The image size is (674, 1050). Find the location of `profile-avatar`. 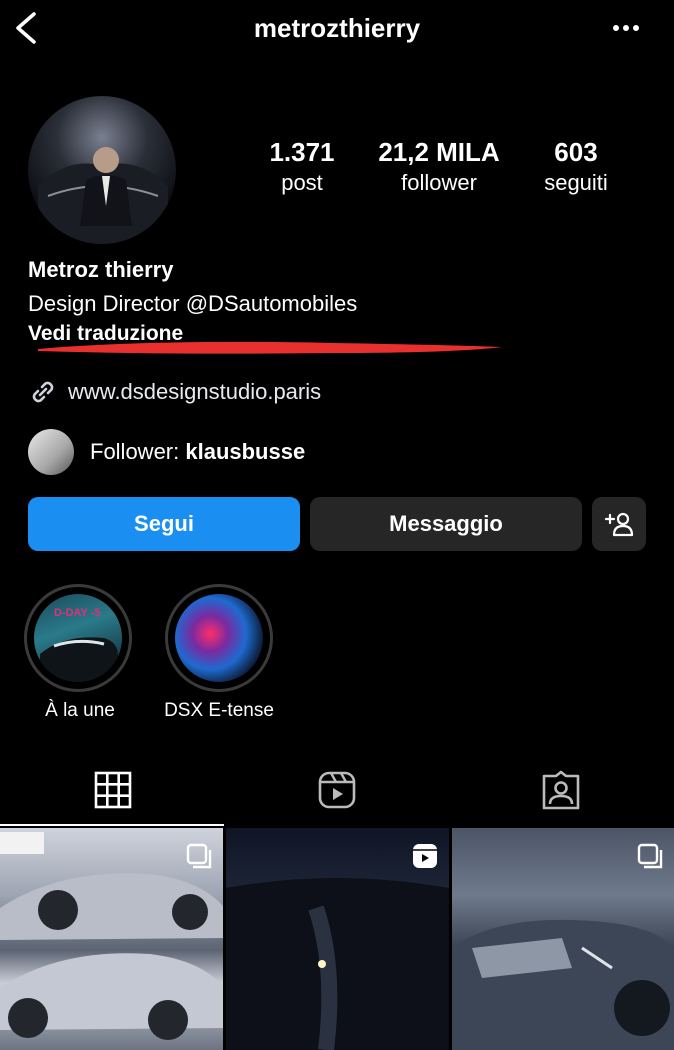

profile-avatar is located at coordinates (102, 170).